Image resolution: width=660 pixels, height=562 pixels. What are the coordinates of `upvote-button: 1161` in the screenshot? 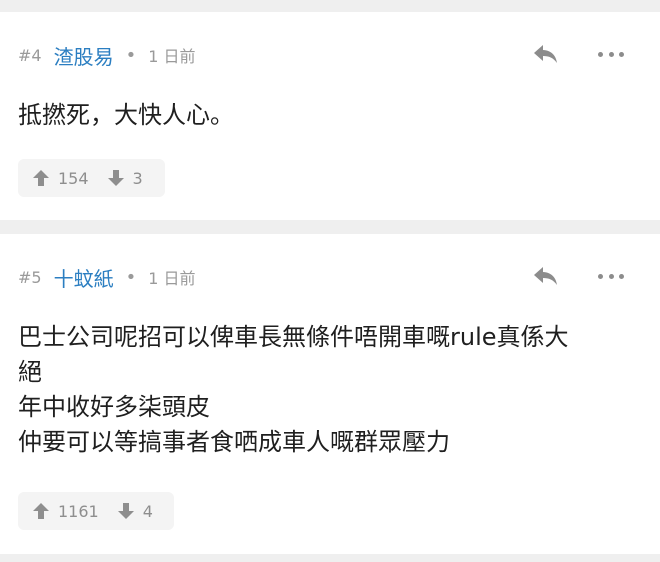 It's located at (65, 511).